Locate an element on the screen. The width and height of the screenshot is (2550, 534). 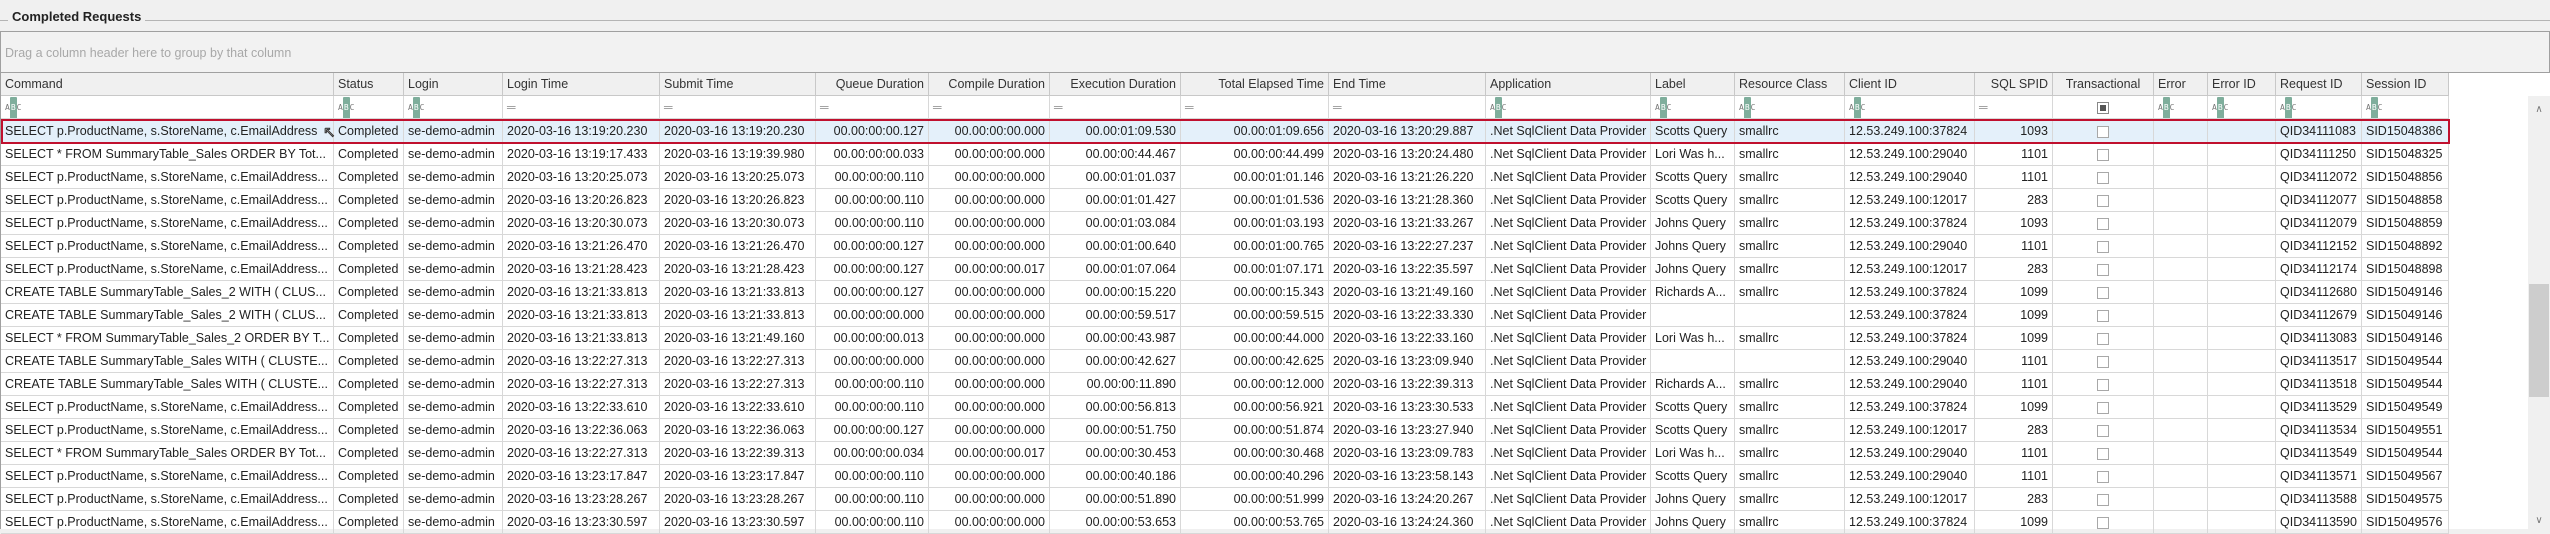
cell-login: se-demo-admin is located at coordinates (453, 476).